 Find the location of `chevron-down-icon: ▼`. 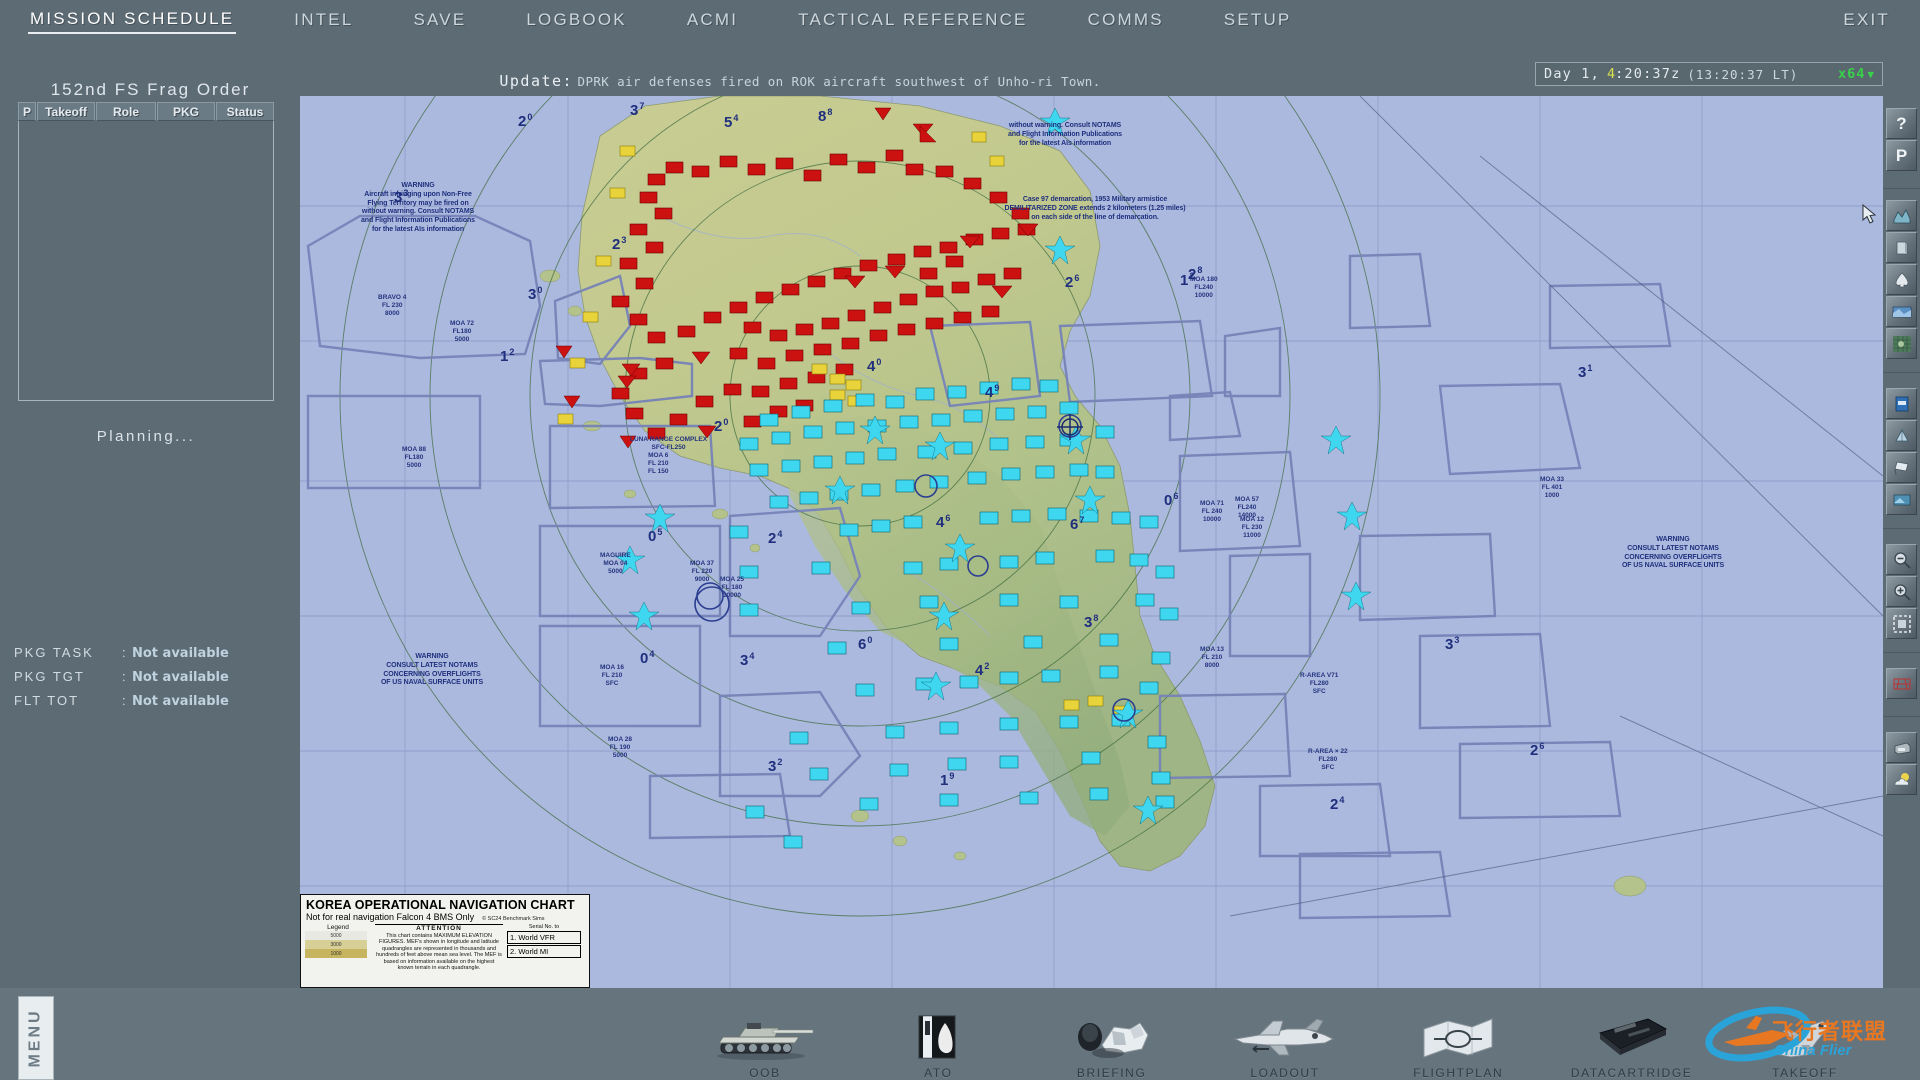

chevron-down-icon: ▼ is located at coordinates (1870, 74).